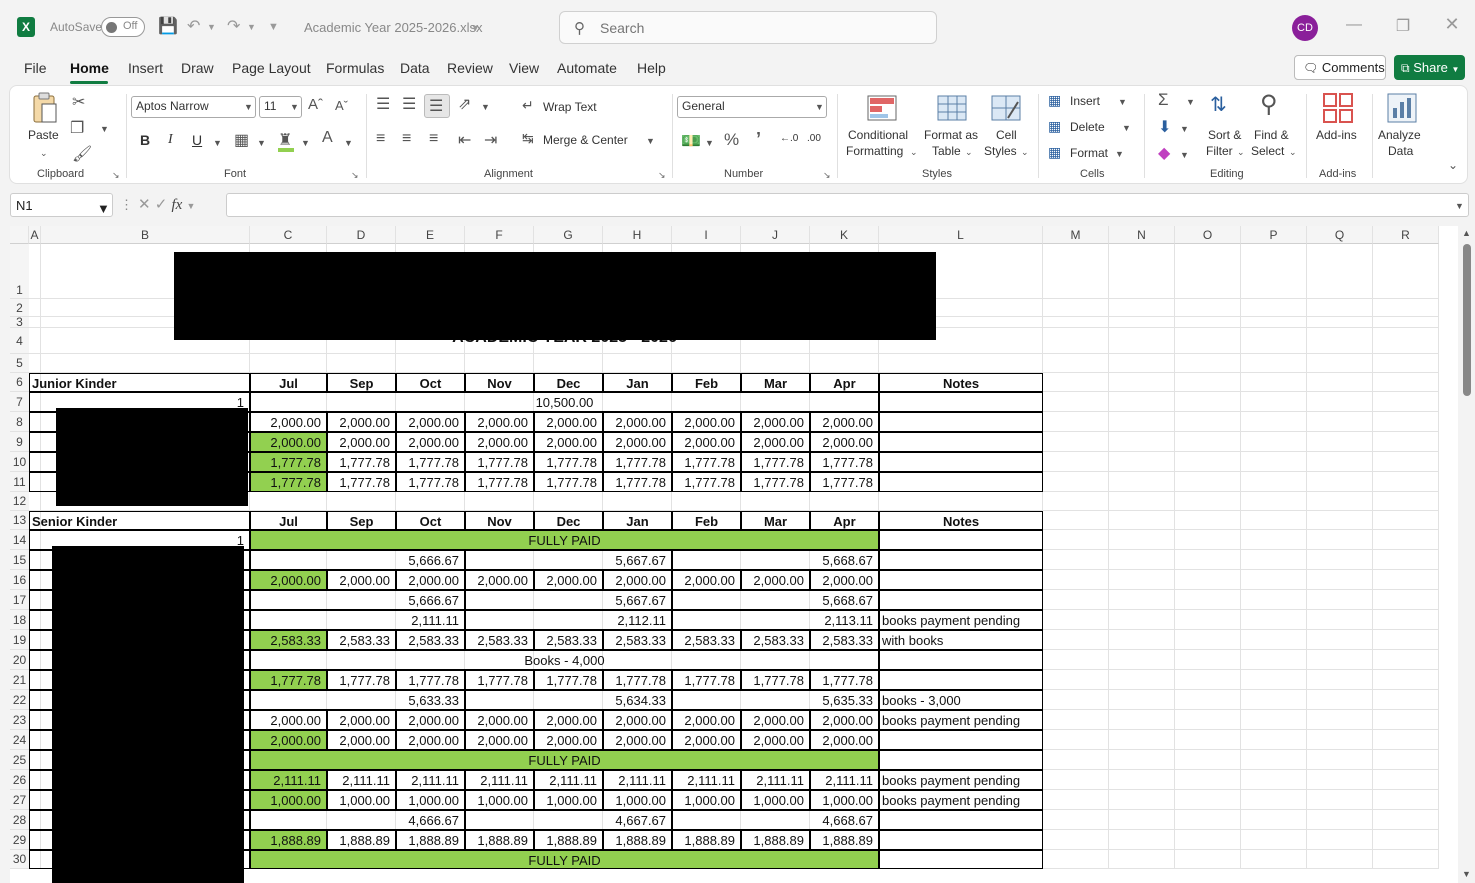 This screenshot has height=883, width=1475. What do you see at coordinates (437, 106) in the screenshot?
I see `align-bottom-button: ☰` at bounding box center [437, 106].